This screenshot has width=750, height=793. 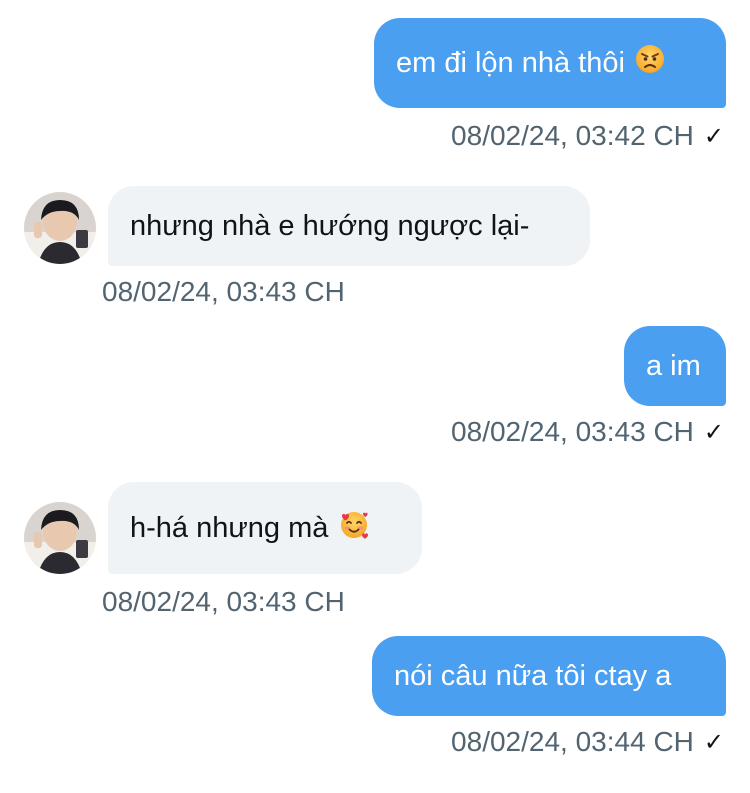 I want to click on message-meta: 08/02/24, 03:42 CH ✓, so click(x=587, y=136).